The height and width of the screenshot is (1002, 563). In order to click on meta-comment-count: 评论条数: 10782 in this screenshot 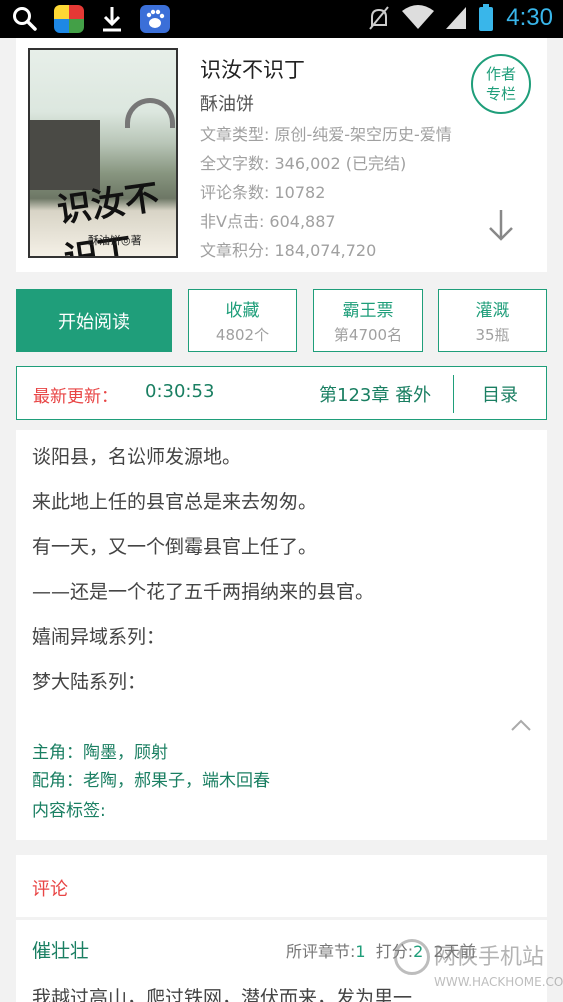, I will do `click(263, 192)`.